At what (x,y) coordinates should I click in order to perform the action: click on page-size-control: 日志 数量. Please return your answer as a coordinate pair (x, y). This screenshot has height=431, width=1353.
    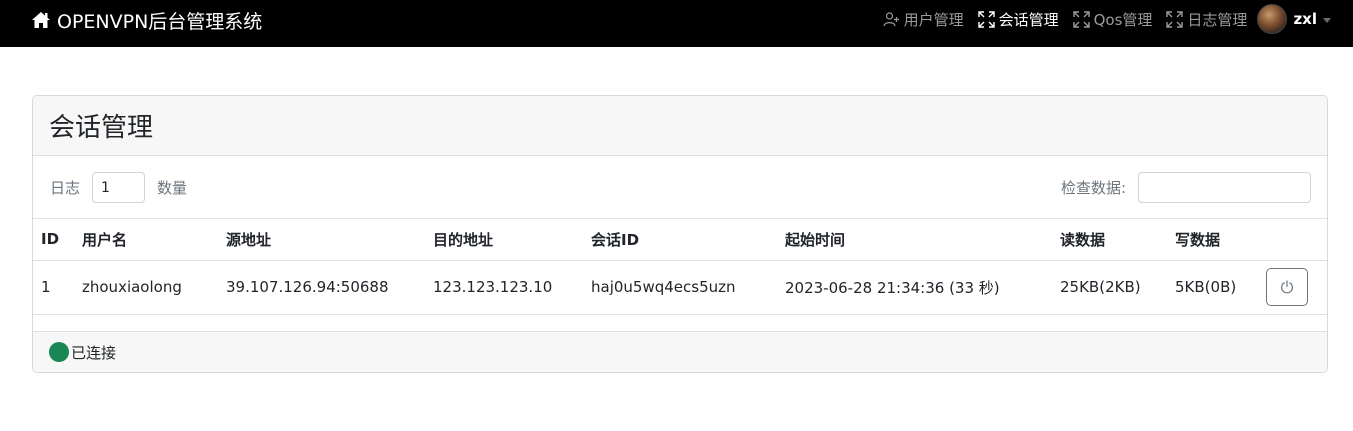
    Looking at the image, I should click on (118, 187).